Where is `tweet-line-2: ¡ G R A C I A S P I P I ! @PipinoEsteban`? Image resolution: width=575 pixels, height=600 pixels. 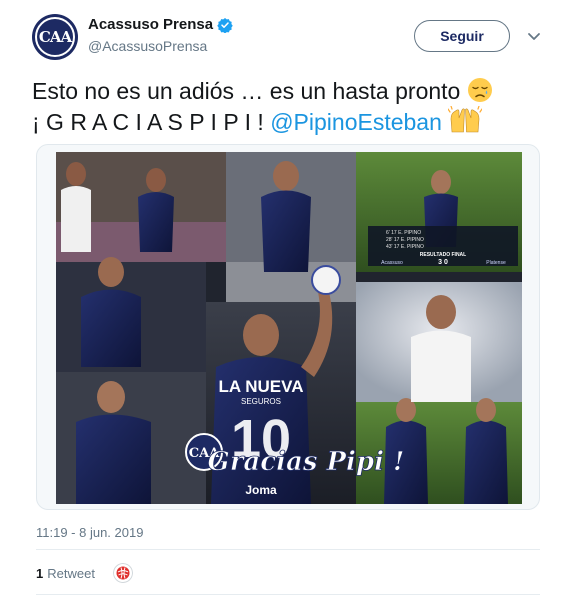
tweet-line-2: ¡ G R A C I A S P I P I ! @PipinoEsteban is located at coordinates (292, 121).